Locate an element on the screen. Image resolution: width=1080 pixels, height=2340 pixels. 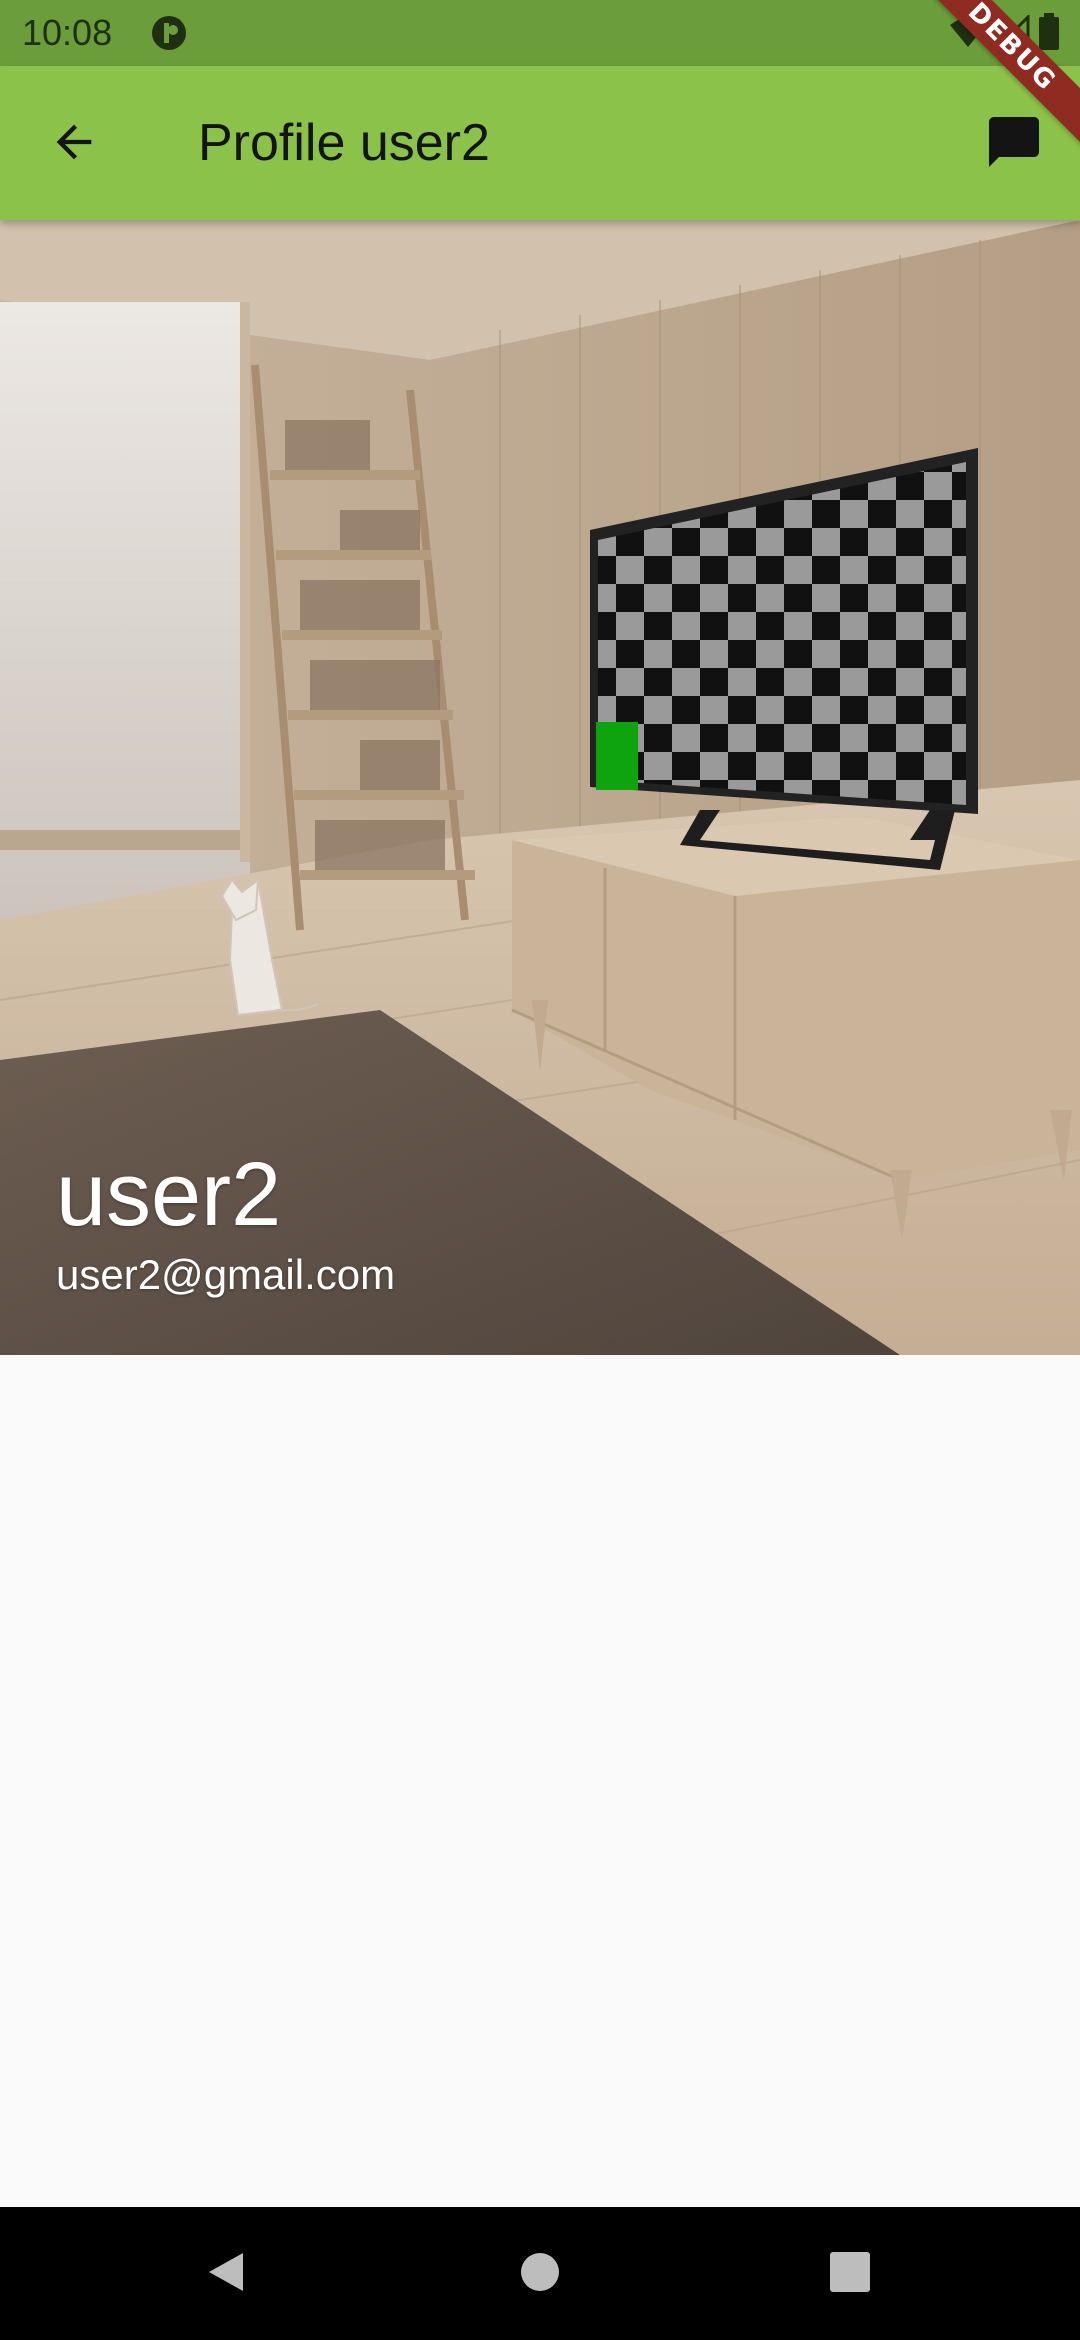
message-button is located at coordinates (1014, 144).